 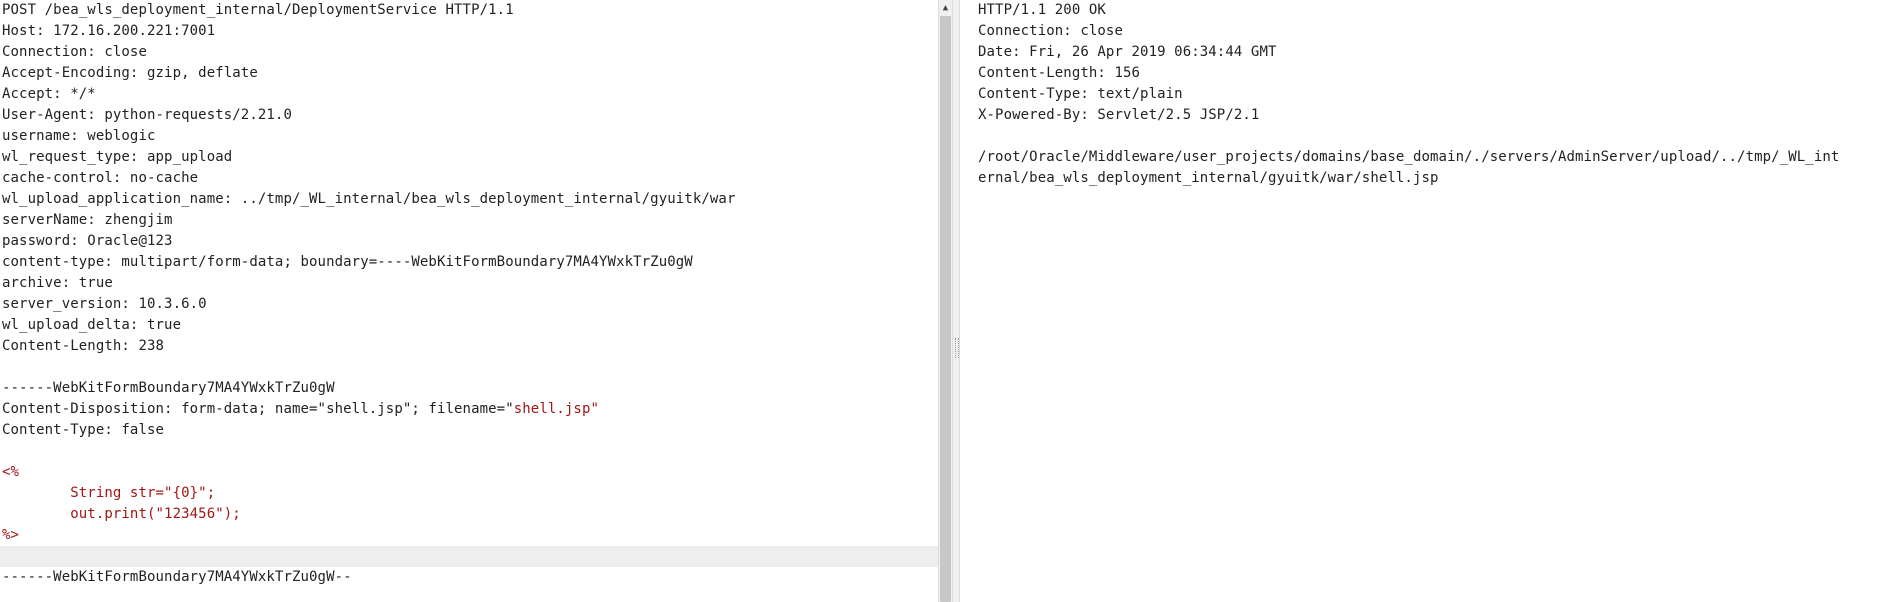 What do you see at coordinates (49, 94) in the screenshot?
I see `request-line: Accept: */*` at bounding box center [49, 94].